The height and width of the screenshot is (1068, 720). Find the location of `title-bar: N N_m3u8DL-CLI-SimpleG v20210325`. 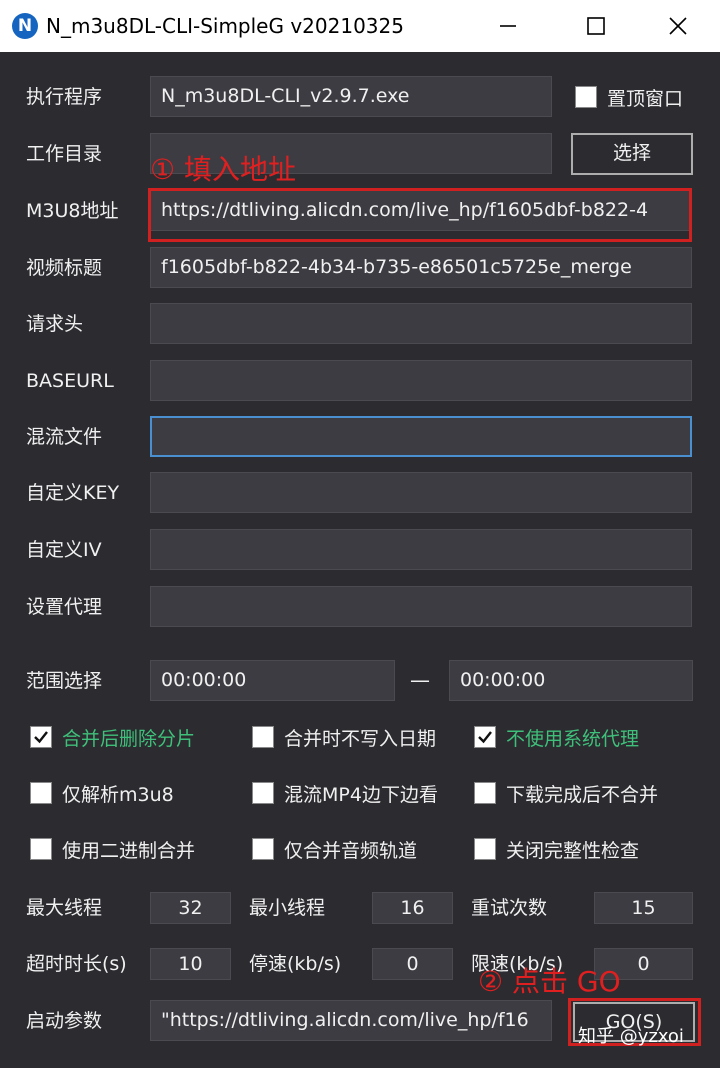

title-bar: N N_m3u8DL-CLI-SimpleG v20210325 is located at coordinates (360, 26).